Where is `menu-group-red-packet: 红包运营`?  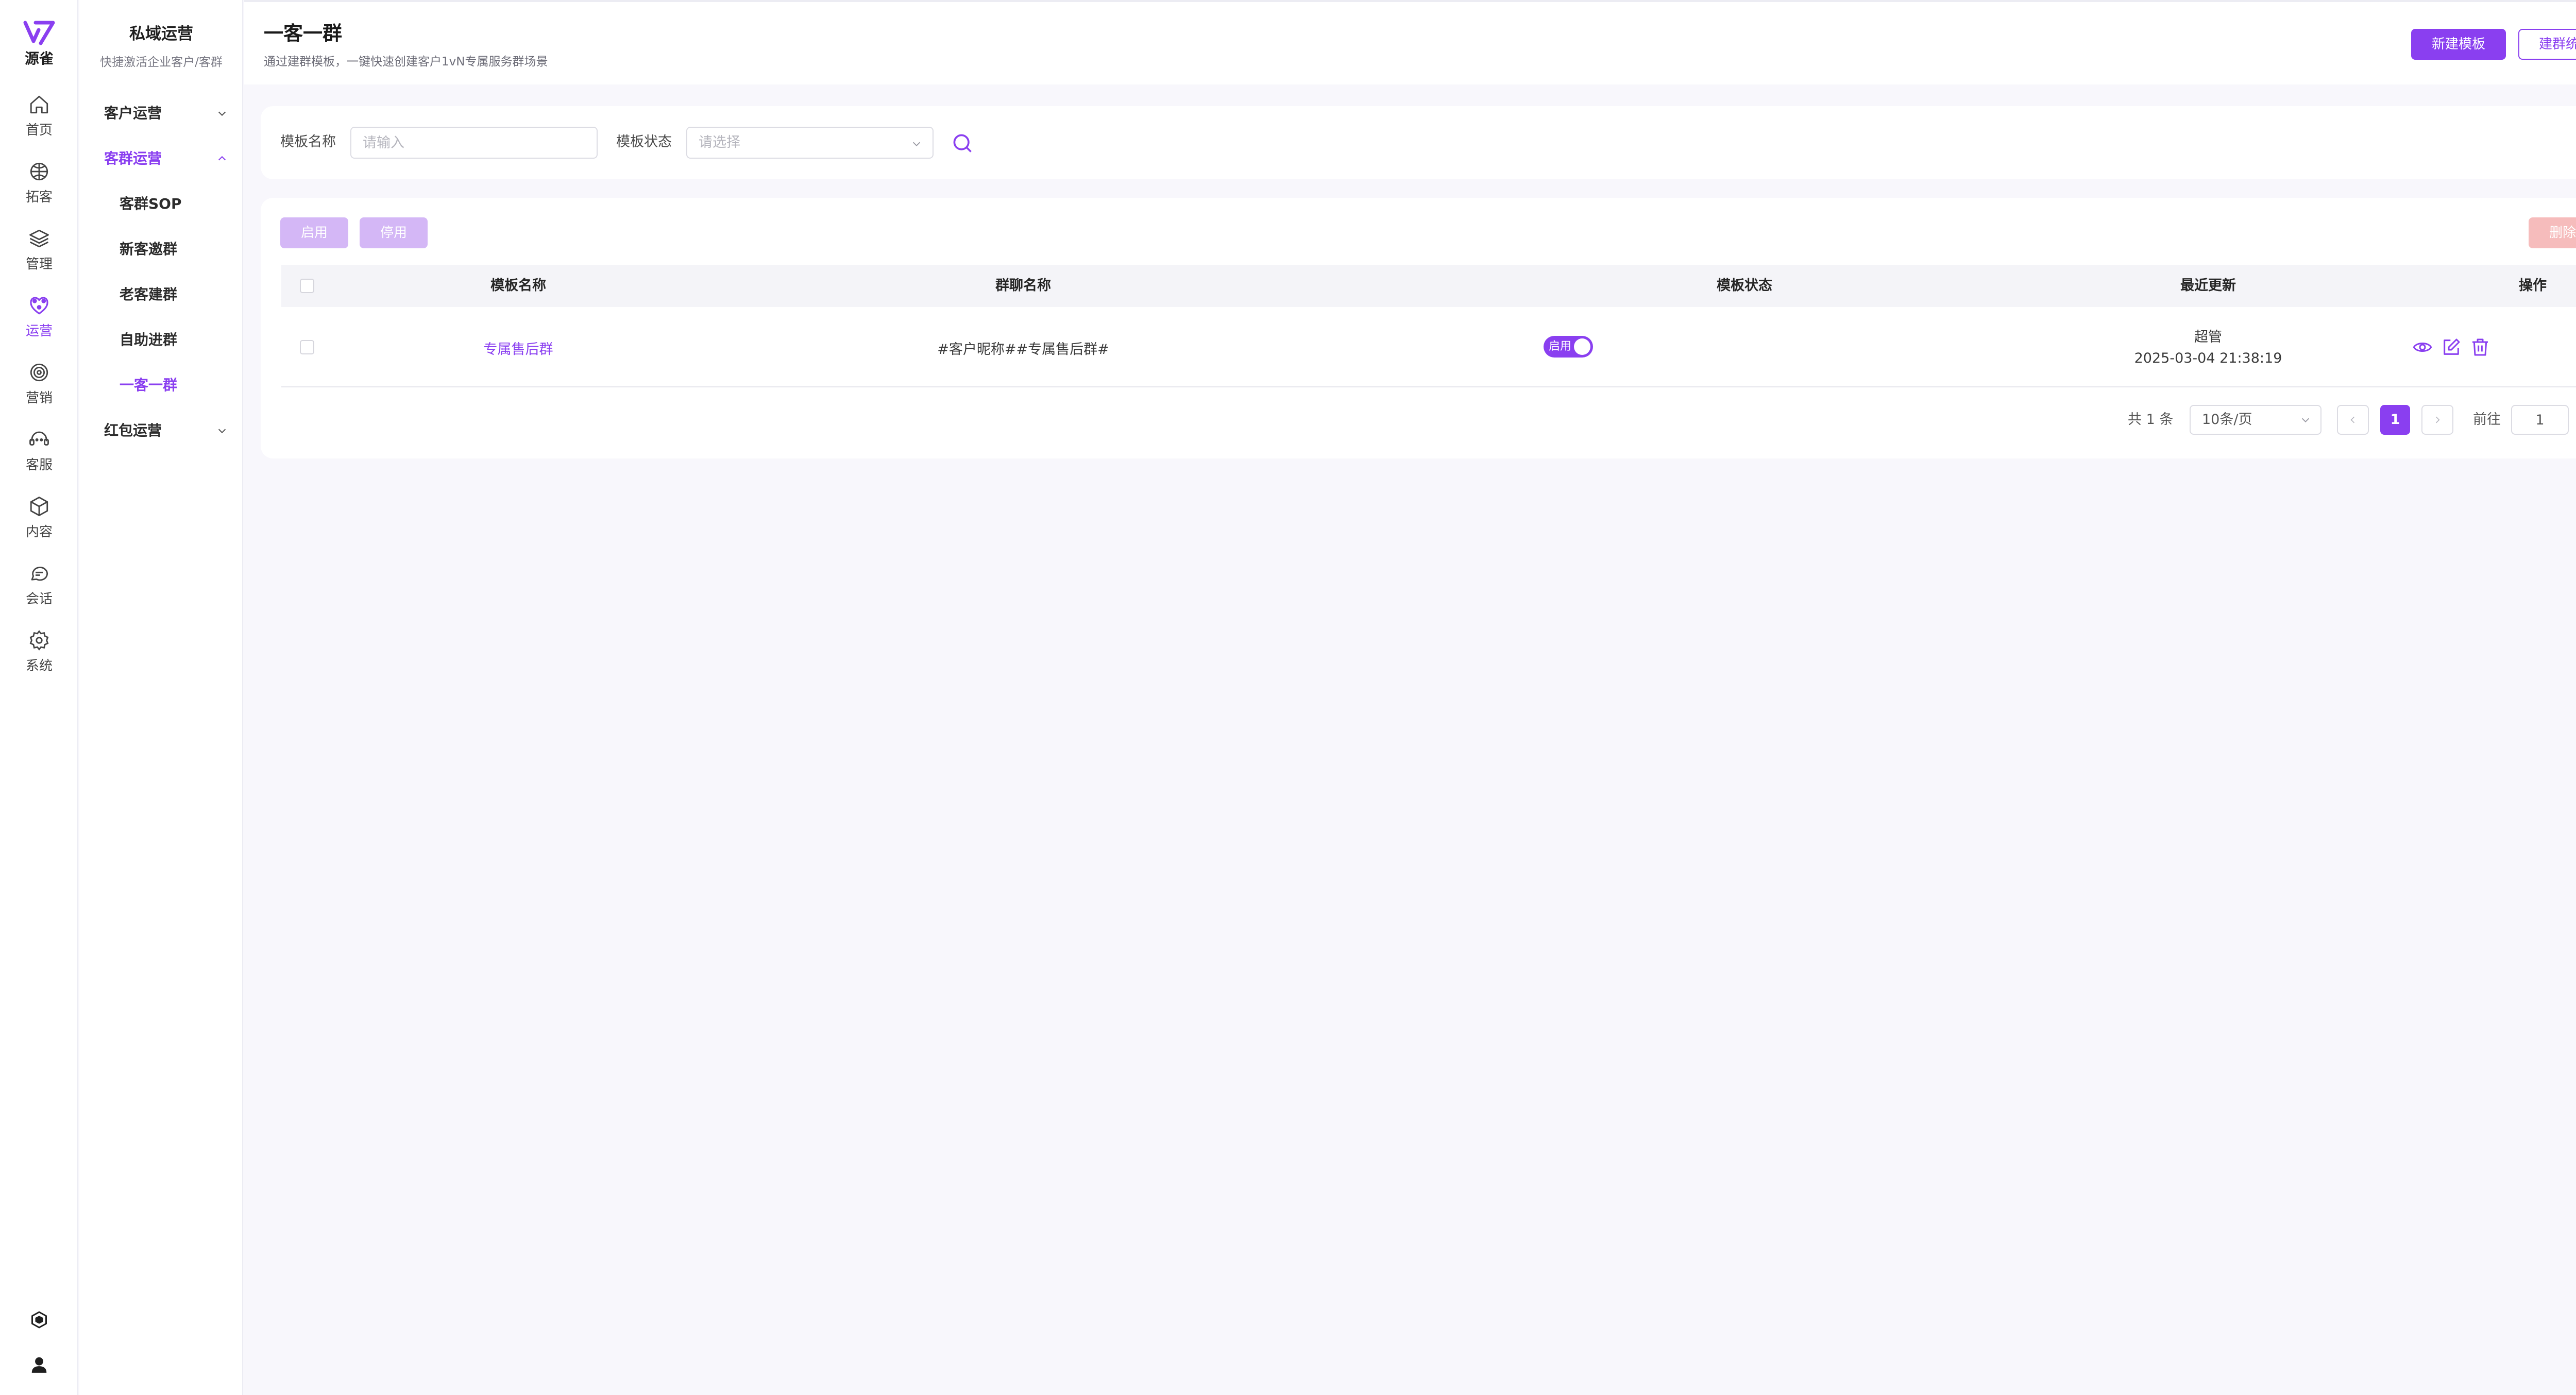
menu-group-red-packet: 红包运营 is located at coordinates (166, 431).